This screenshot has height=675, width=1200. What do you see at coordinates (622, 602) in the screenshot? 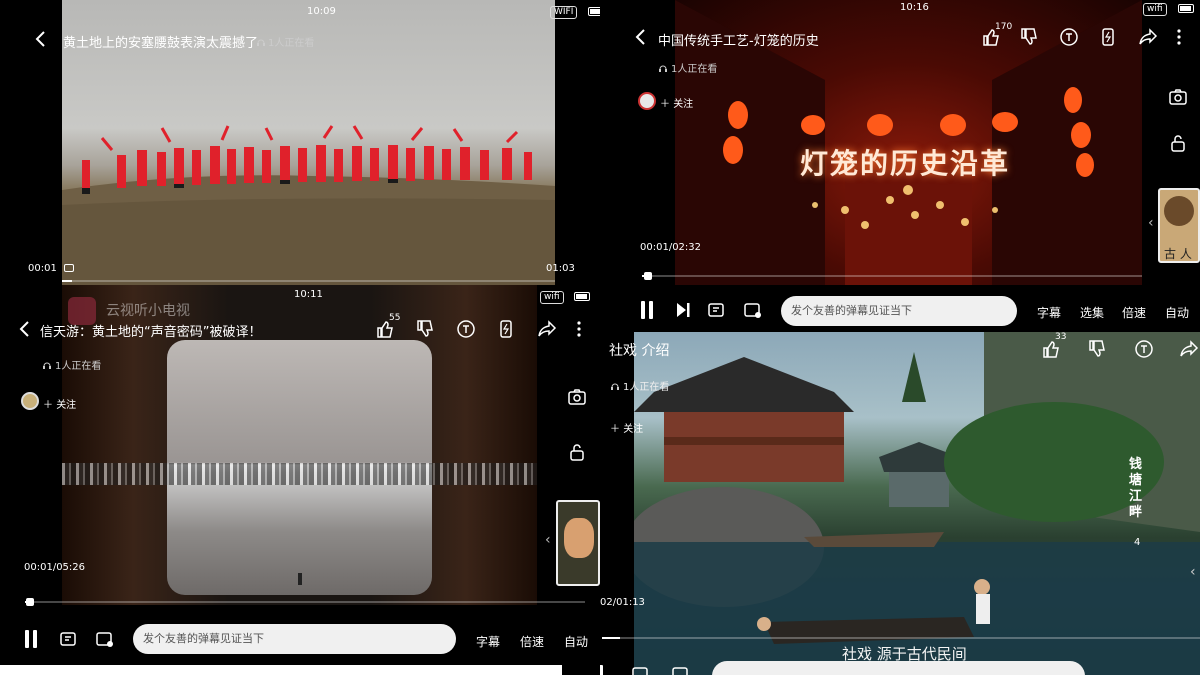
I see `time-position: 02/01:13` at bounding box center [622, 602].